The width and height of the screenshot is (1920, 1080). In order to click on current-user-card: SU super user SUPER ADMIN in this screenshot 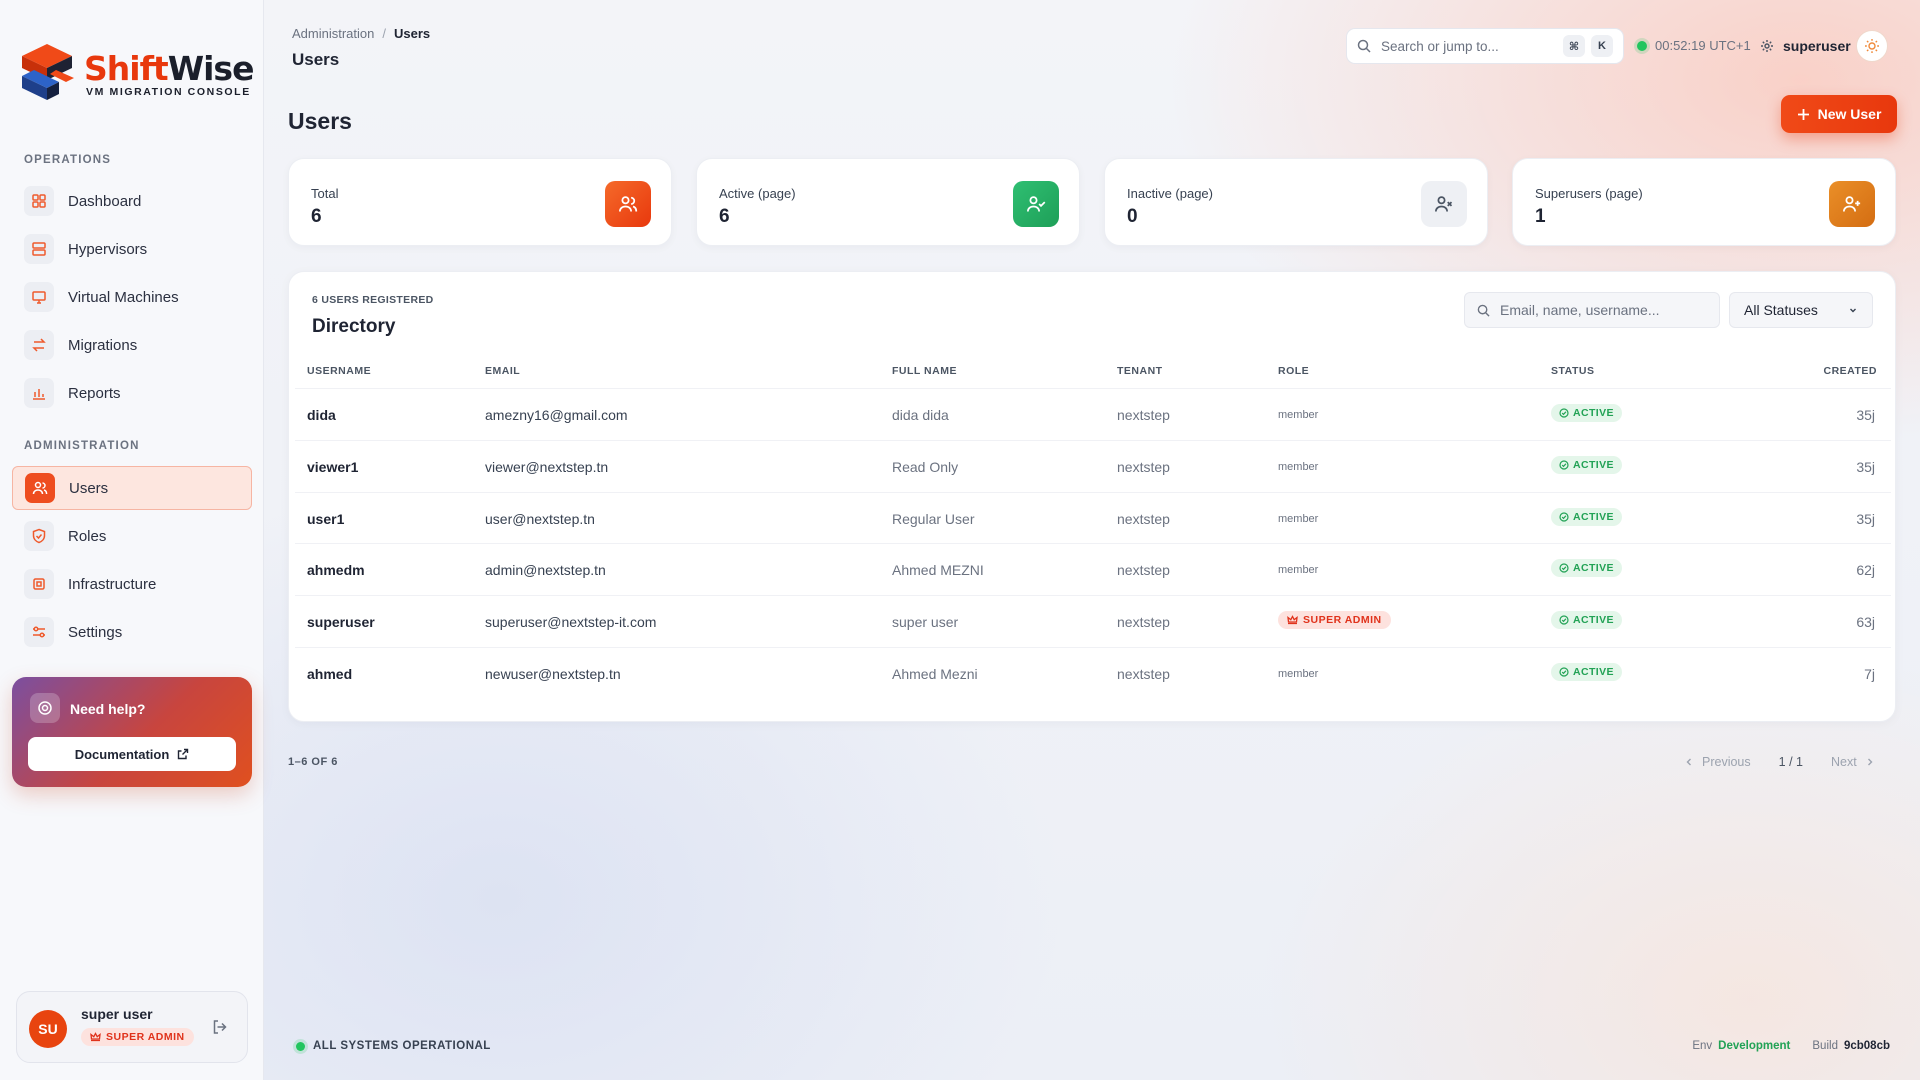, I will do `click(132, 1027)`.